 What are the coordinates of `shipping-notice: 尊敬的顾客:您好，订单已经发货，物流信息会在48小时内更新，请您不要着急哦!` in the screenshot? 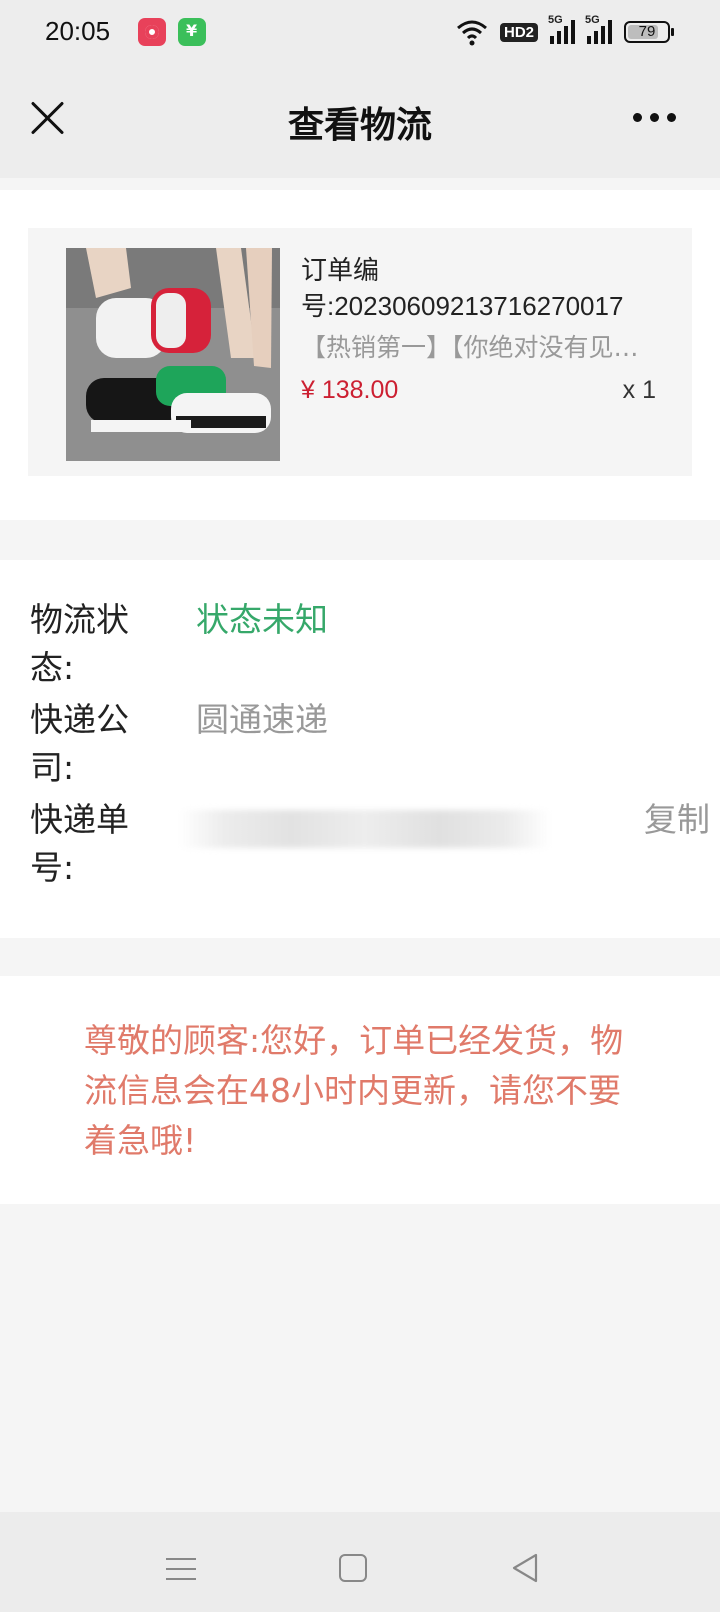 It's located at (354, 1090).